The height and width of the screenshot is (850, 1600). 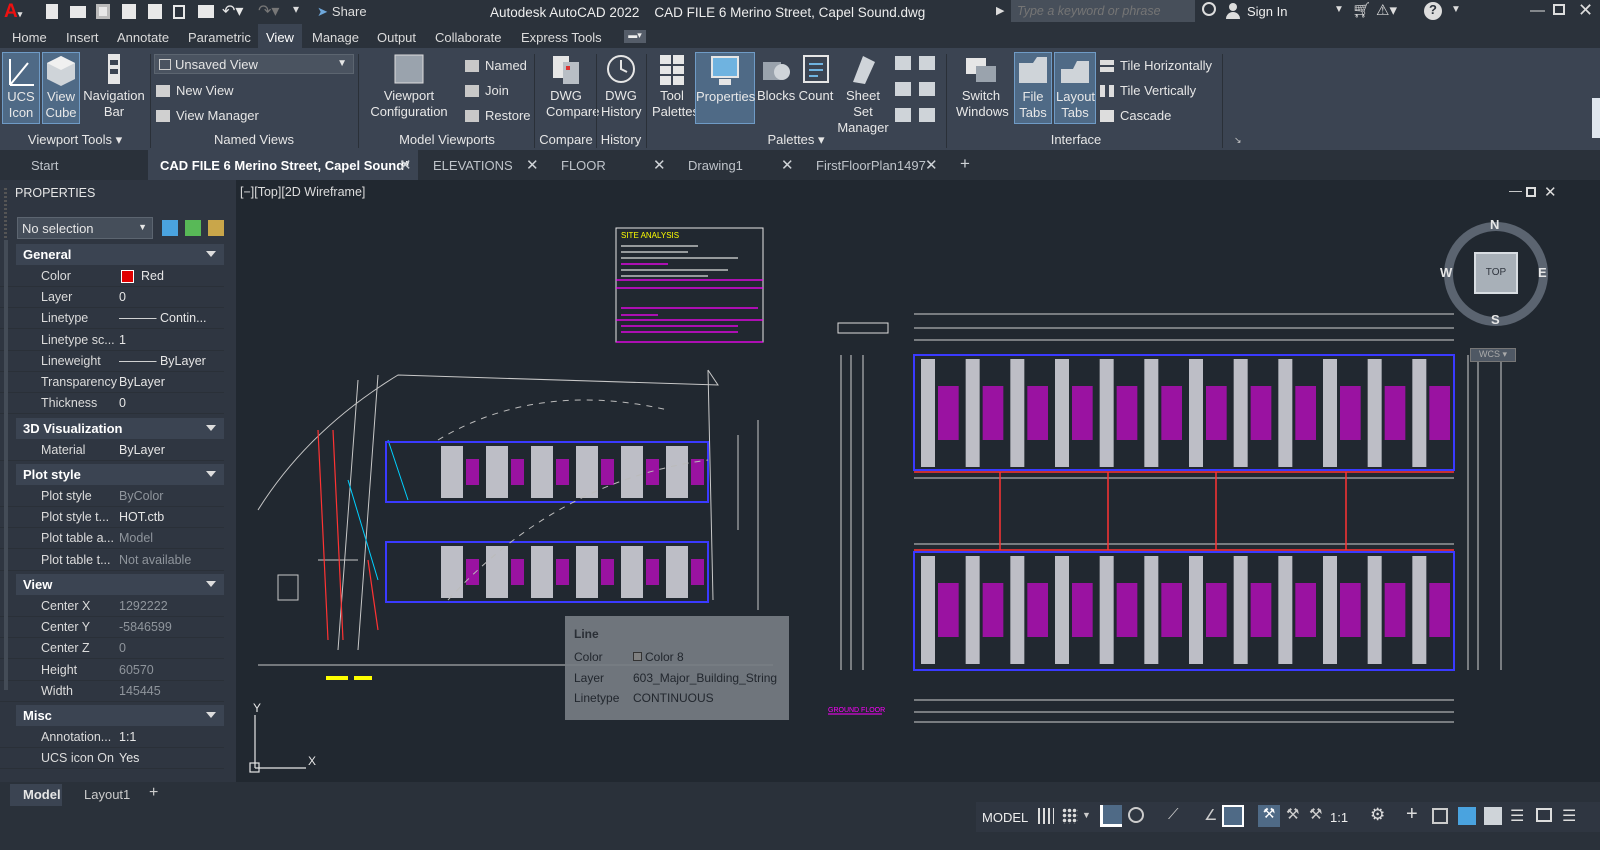 What do you see at coordinates (112, 361) in the screenshot?
I see `property-row: Lineweight ——— ByLayer` at bounding box center [112, 361].